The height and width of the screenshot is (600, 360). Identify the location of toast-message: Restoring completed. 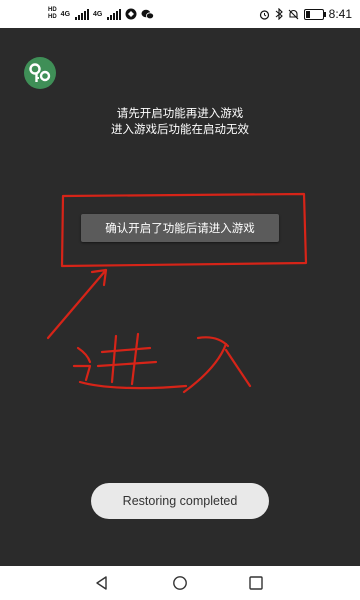
(180, 501).